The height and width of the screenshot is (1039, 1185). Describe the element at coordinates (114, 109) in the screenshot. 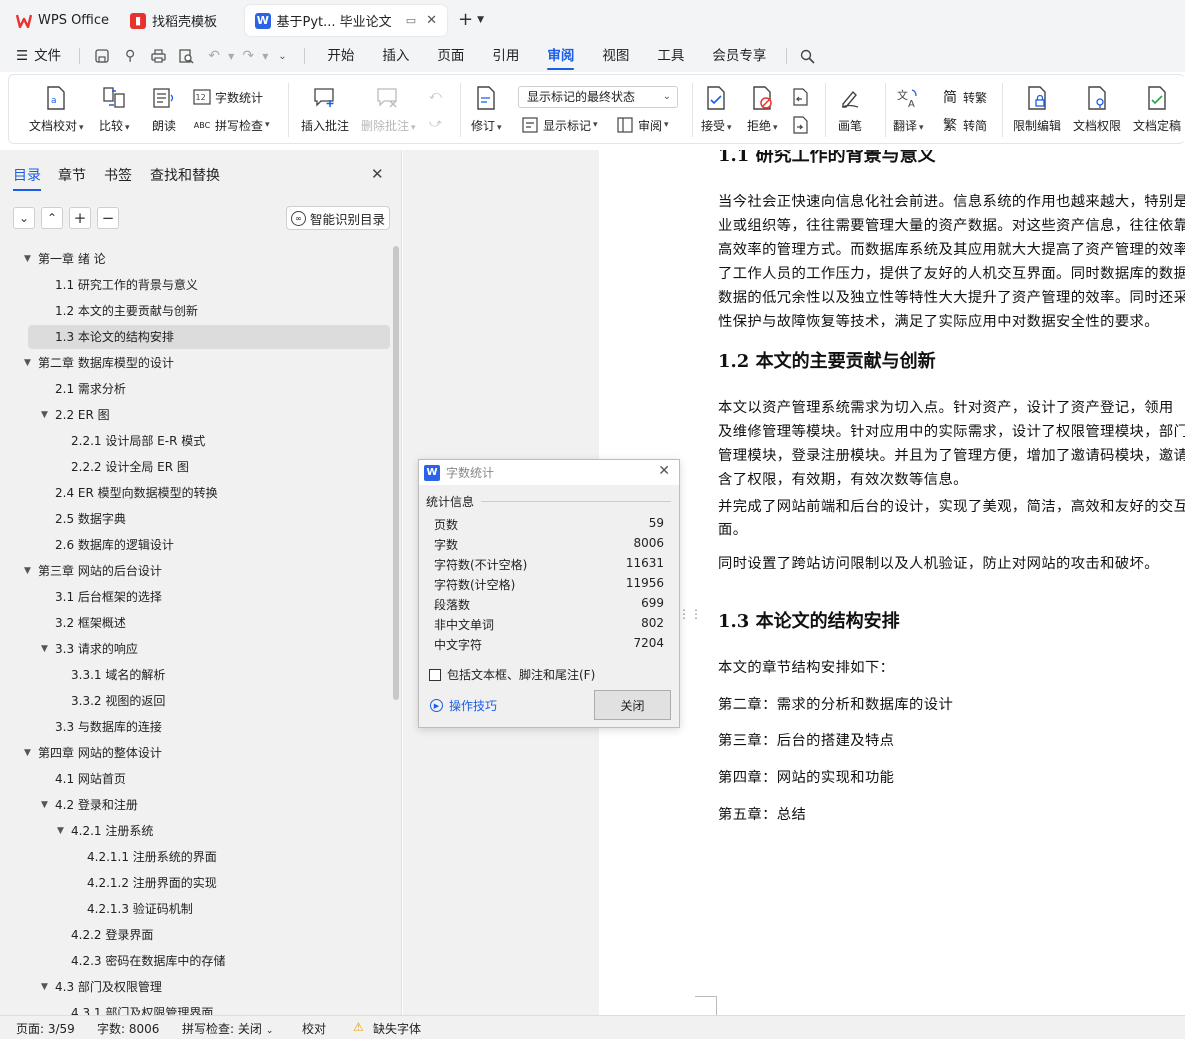

I see `compare-button: 比较 ▾` at that location.